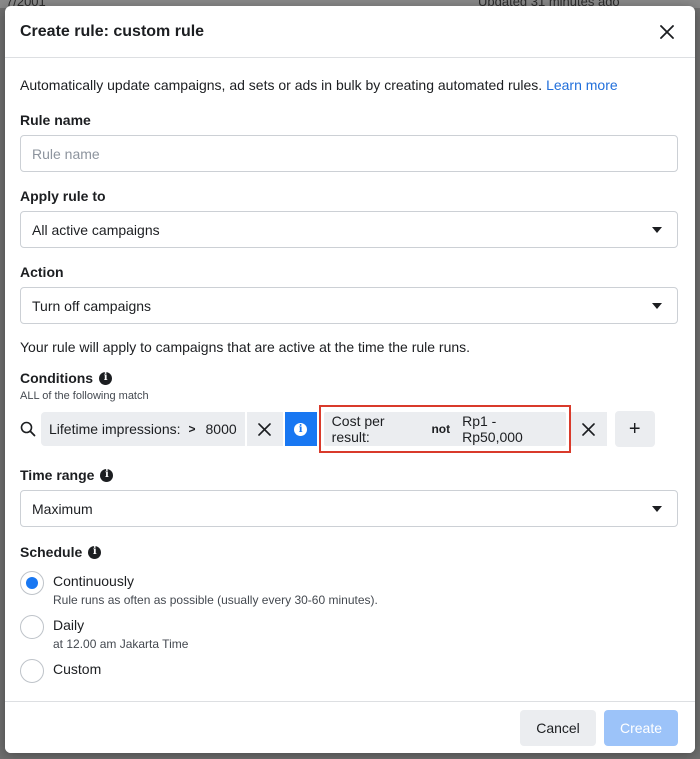  I want to click on time-range-label-row: Time range i, so click(349, 475).